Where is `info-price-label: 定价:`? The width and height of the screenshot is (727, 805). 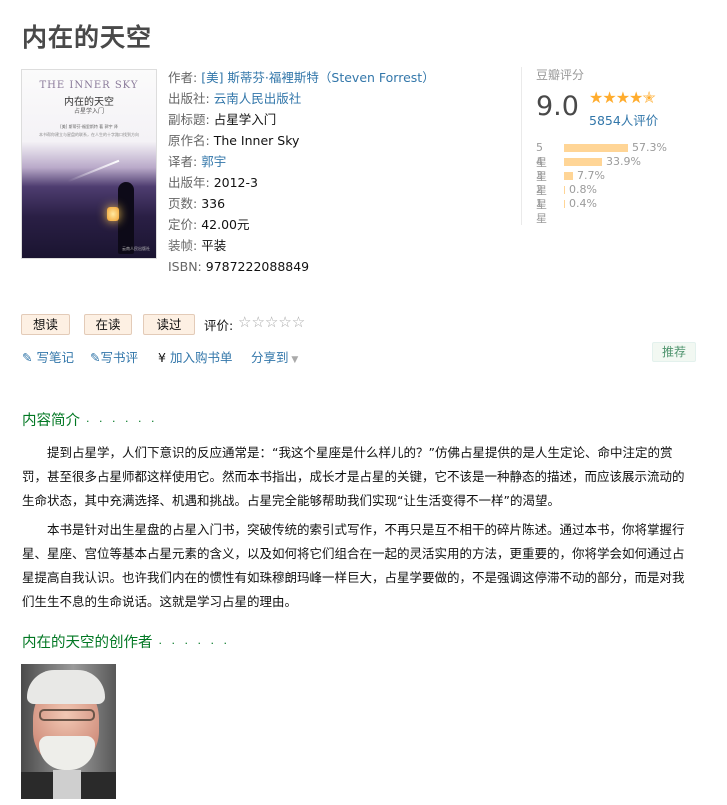
info-price-label: 定价: is located at coordinates (183, 224).